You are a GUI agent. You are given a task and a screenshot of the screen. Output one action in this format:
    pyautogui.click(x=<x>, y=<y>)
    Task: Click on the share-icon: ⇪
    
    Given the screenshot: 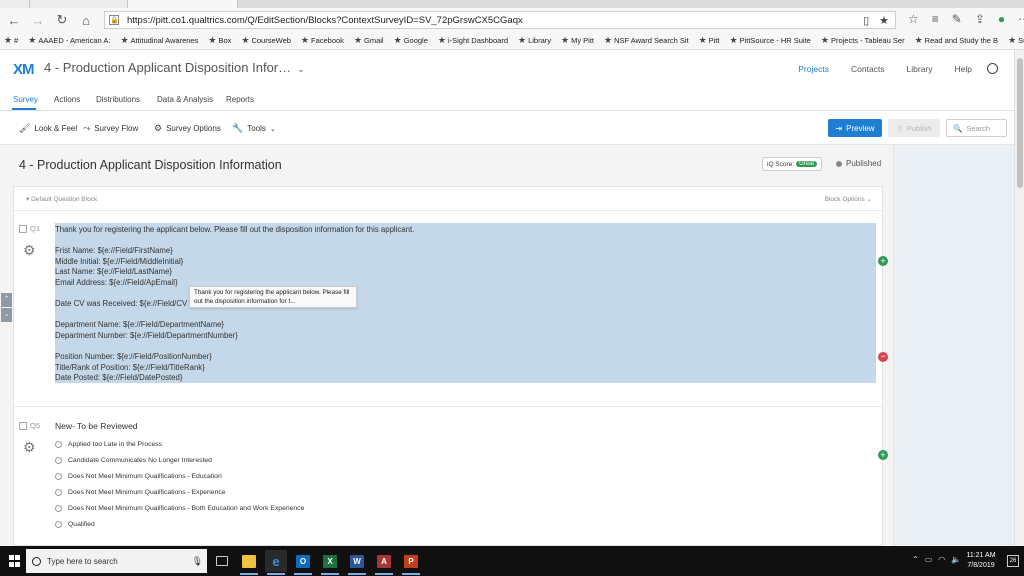 What is the action you would take?
    pyautogui.click(x=980, y=19)
    